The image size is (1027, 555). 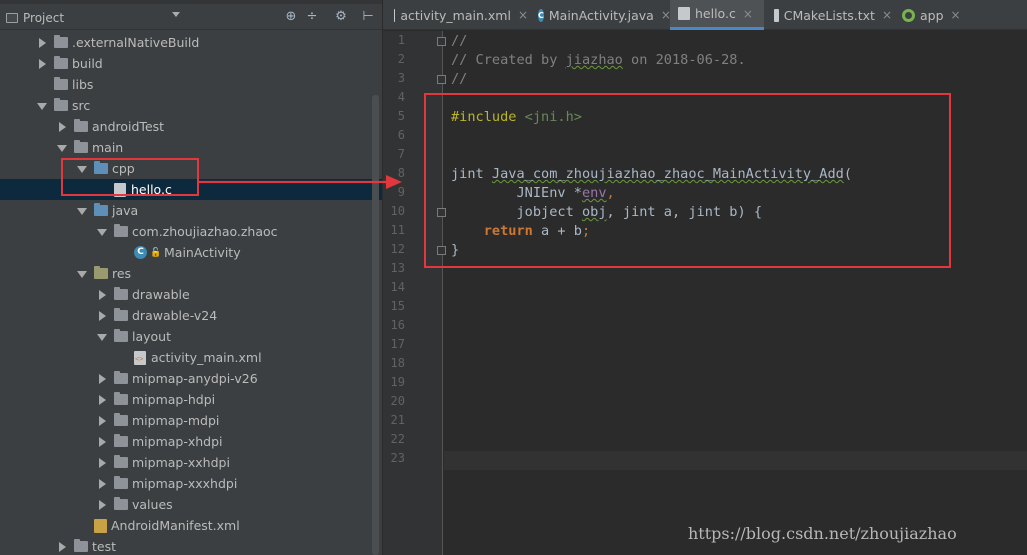 What do you see at coordinates (594, 60) in the screenshot?
I see `code-token: jiazhao` at bounding box center [594, 60].